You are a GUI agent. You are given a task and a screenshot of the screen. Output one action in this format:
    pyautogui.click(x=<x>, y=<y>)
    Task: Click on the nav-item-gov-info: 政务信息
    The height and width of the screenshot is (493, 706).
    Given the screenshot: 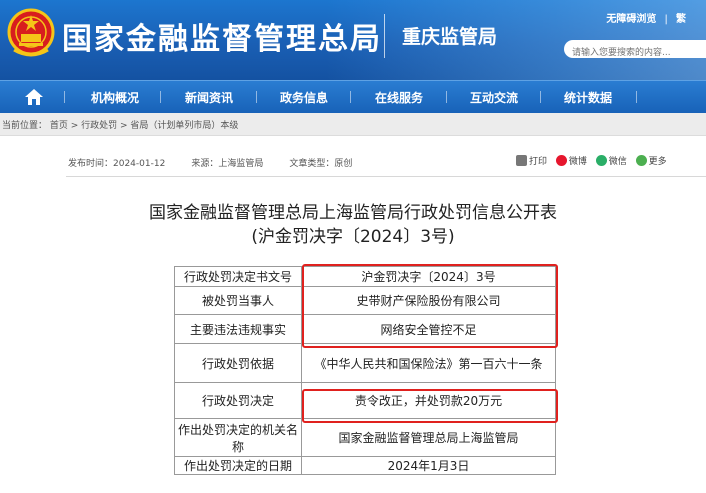 What is the action you would take?
    pyautogui.click(x=304, y=97)
    